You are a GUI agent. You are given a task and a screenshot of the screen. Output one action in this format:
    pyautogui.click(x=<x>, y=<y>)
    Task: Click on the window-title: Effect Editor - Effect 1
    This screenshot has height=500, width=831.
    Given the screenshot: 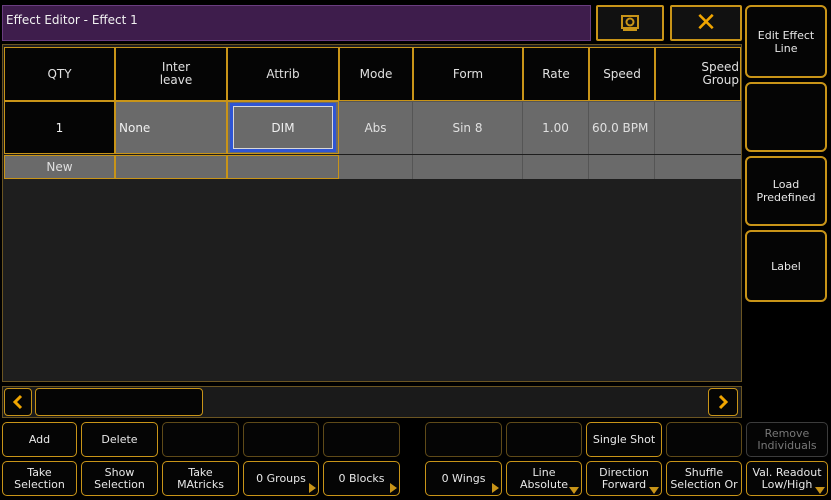 What is the action you would take?
    pyautogui.click(x=72, y=20)
    